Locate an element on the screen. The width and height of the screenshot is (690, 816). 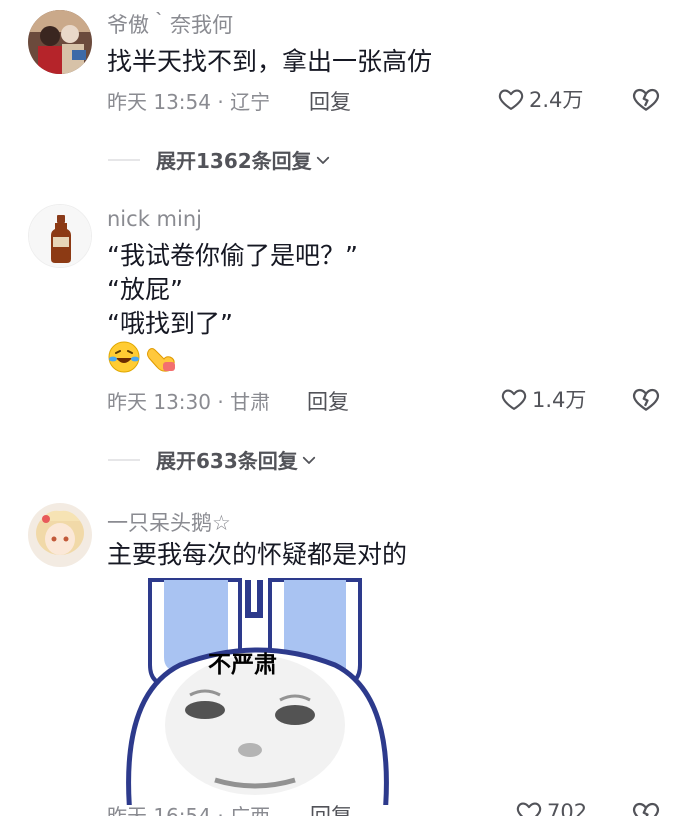
username: nick minj is located at coordinates (154, 219).